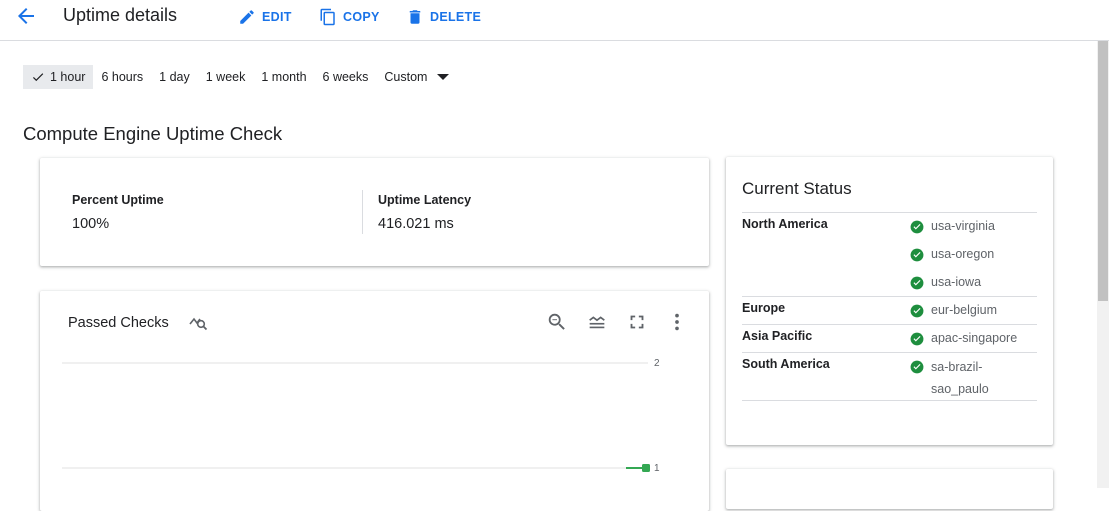 The height and width of the screenshot is (511, 1109). I want to click on edit-label: EDIT, so click(277, 17).